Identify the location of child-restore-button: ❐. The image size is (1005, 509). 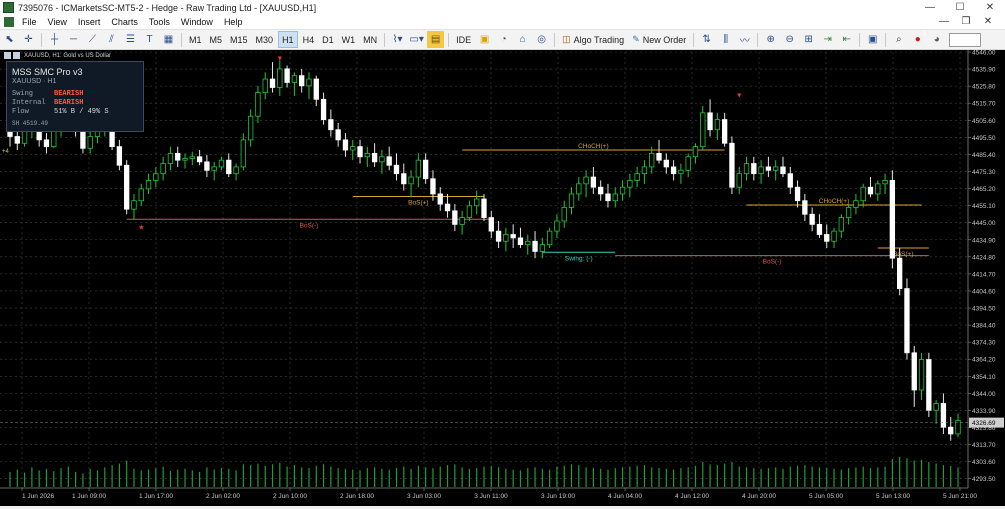
(966, 22).